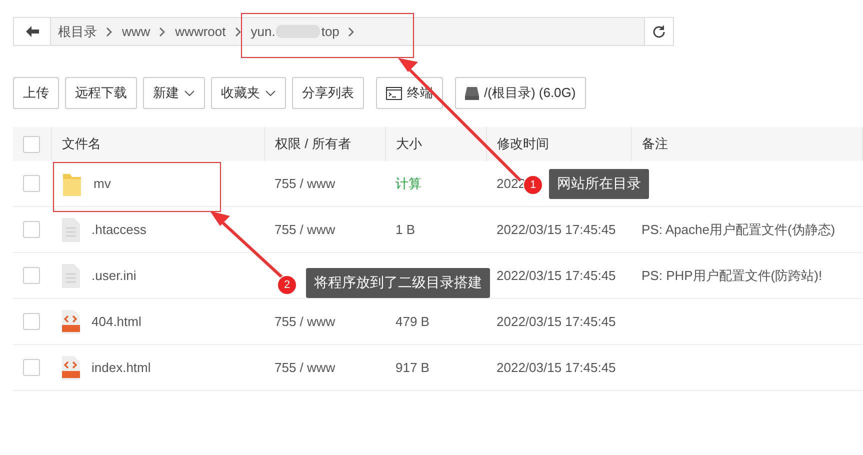 The height and width of the screenshot is (455, 863). I want to click on modified-time: 2022, so click(511, 183).